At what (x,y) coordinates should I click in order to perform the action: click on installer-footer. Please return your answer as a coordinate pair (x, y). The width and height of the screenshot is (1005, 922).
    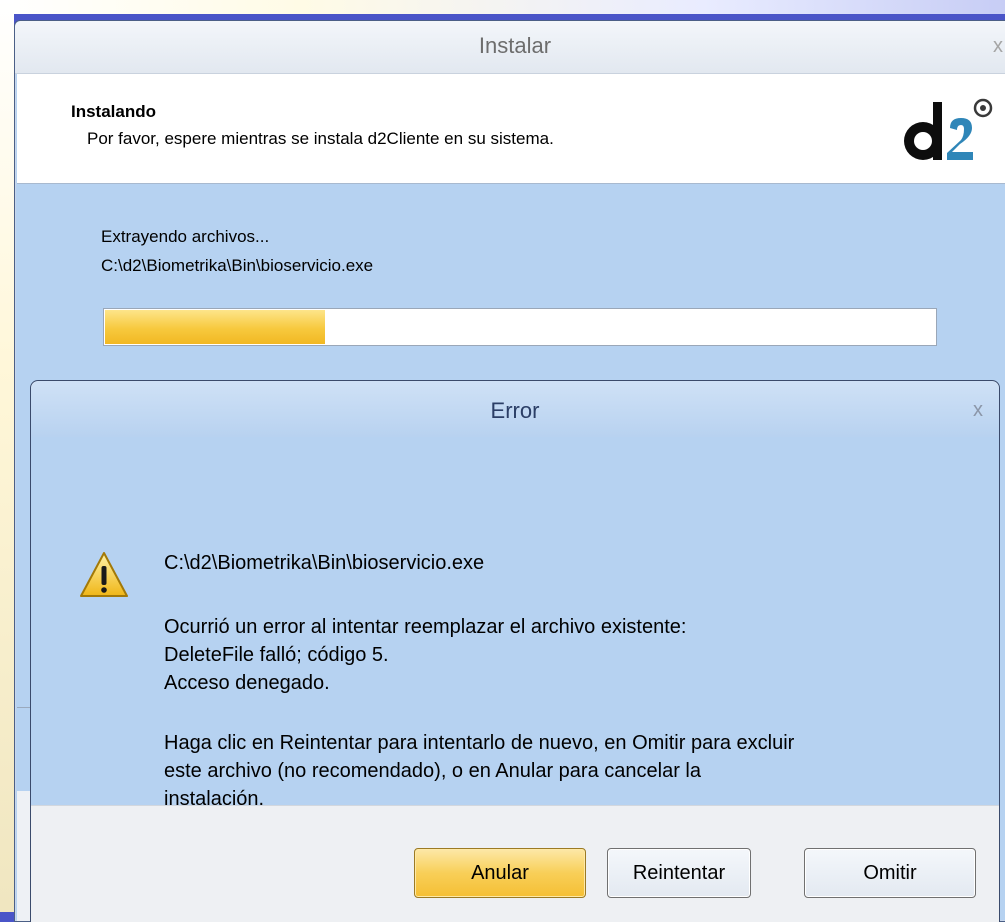
    Looking at the image, I should click on (24, 856).